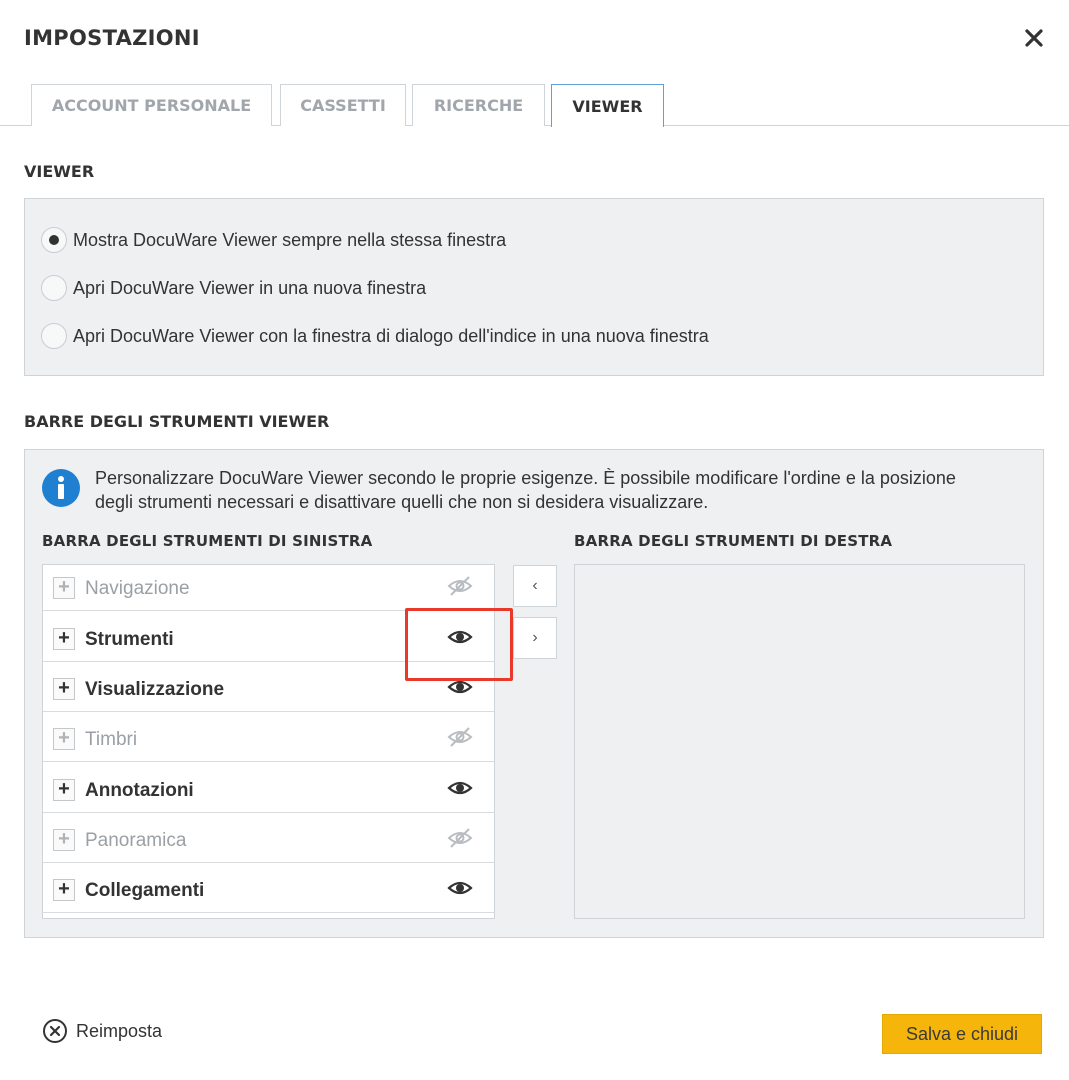 This screenshot has width=1069, height=1080. What do you see at coordinates (55, 1031) in the screenshot?
I see `reset-circle-x-icon` at bounding box center [55, 1031].